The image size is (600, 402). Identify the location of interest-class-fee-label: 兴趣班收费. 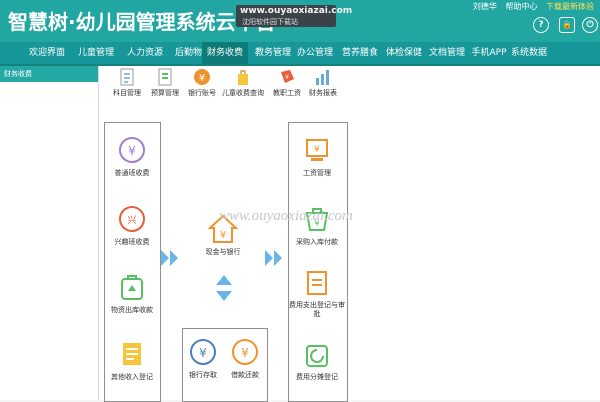
(132, 242).